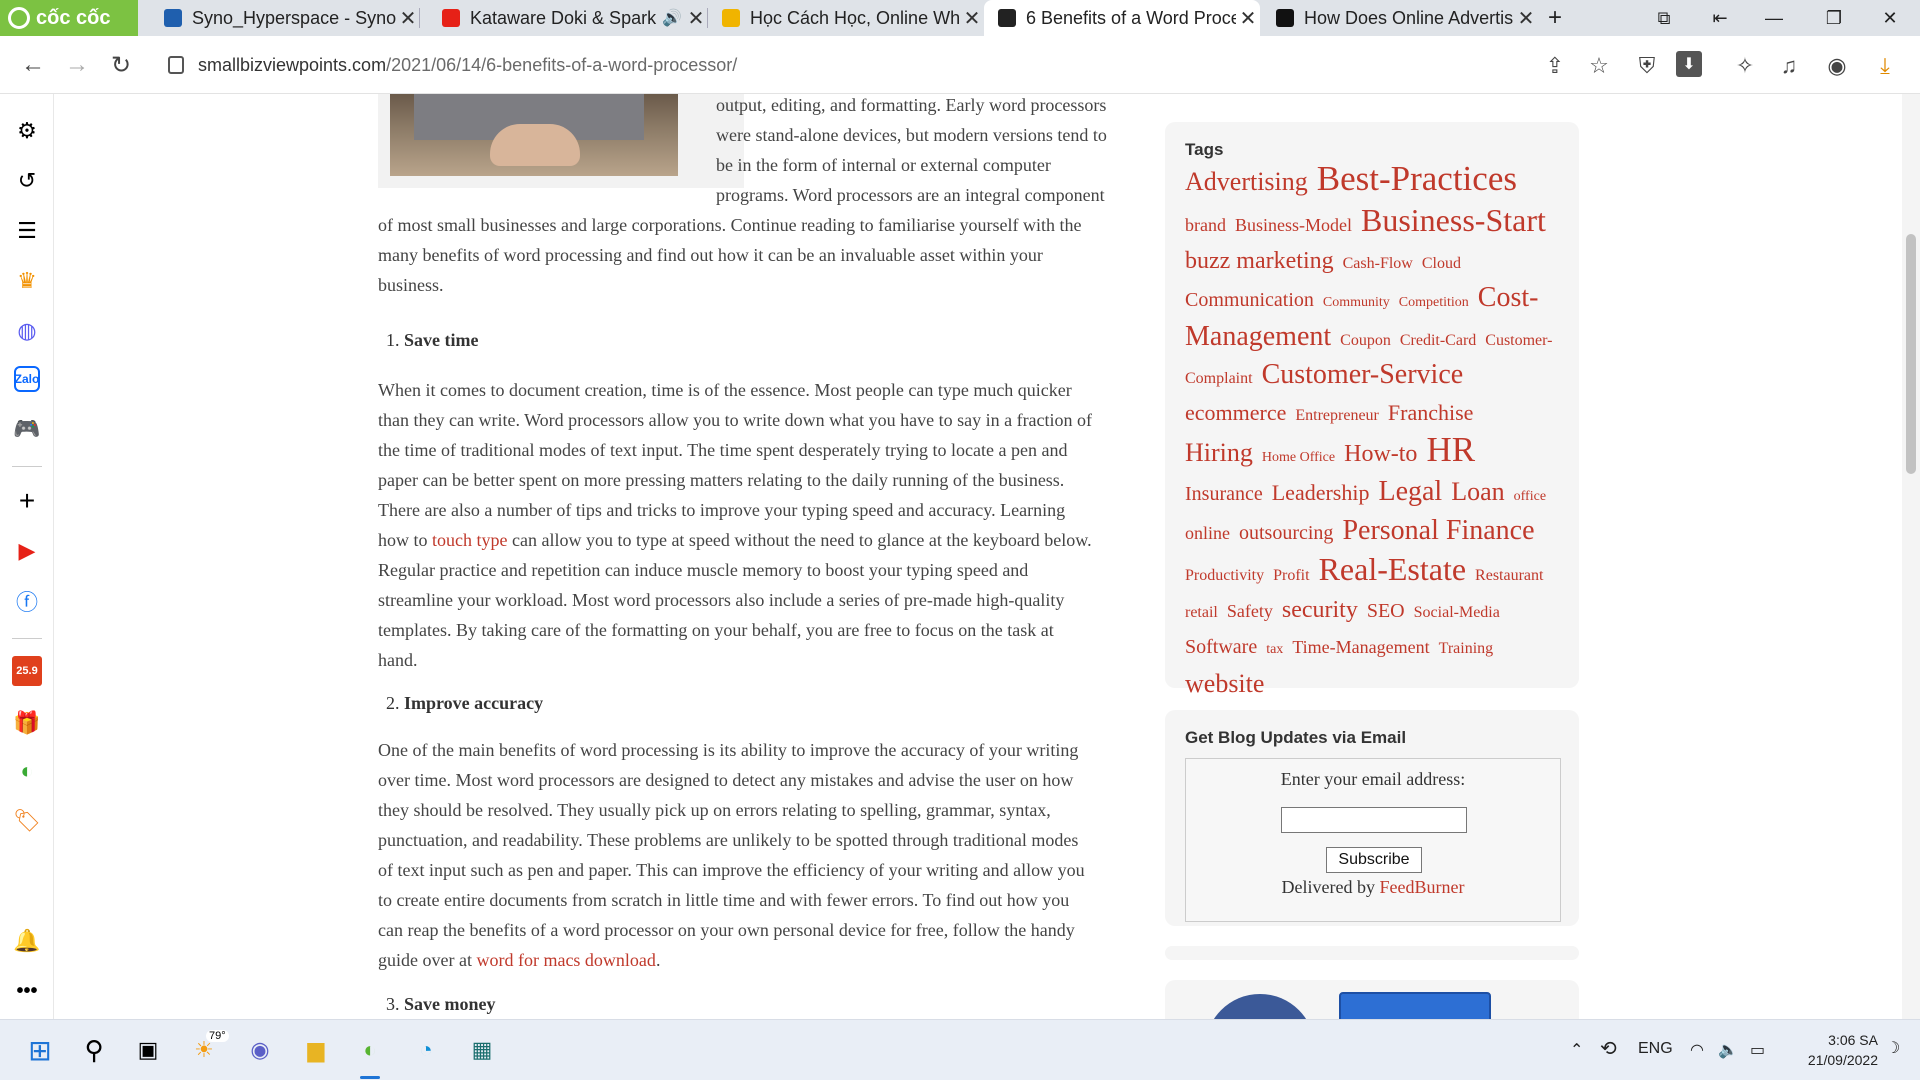 The image size is (1920, 1080). I want to click on tag-link: Cloud, so click(1441, 263).